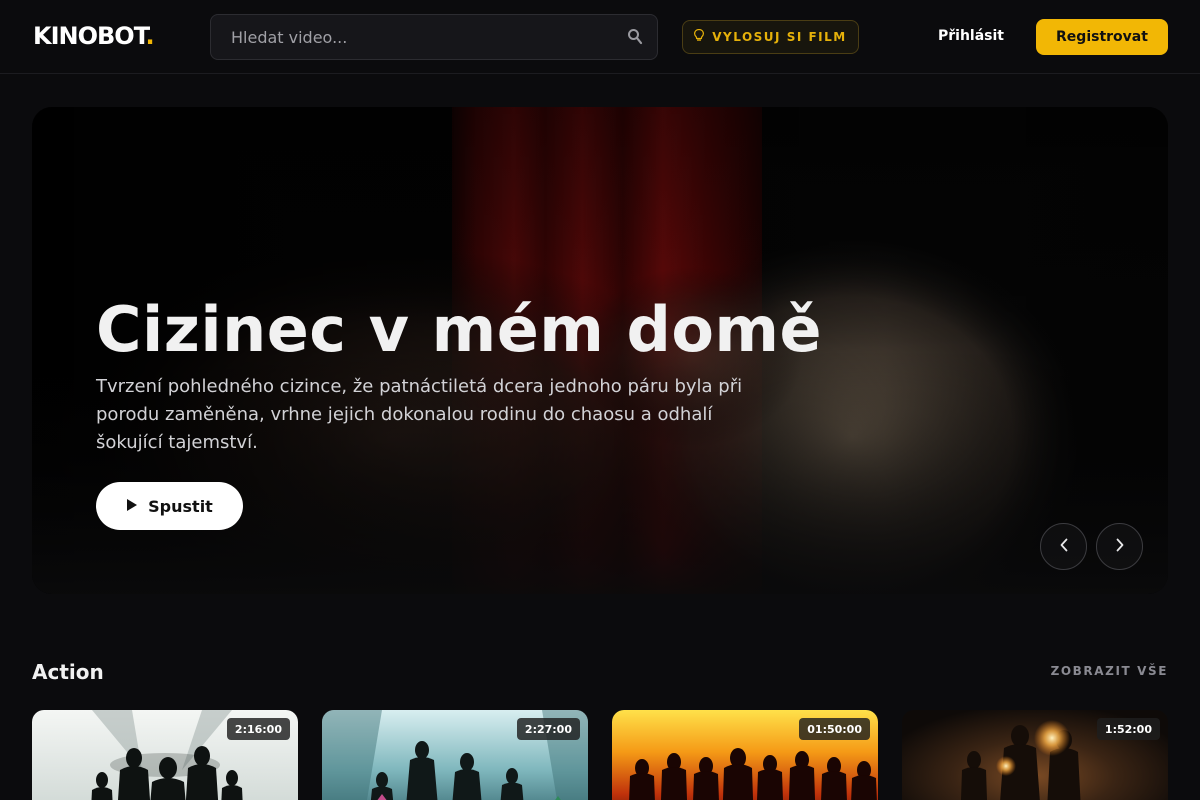  What do you see at coordinates (1128, 729) in the screenshot?
I see `duration-badge: 1:52:00` at bounding box center [1128, 729].